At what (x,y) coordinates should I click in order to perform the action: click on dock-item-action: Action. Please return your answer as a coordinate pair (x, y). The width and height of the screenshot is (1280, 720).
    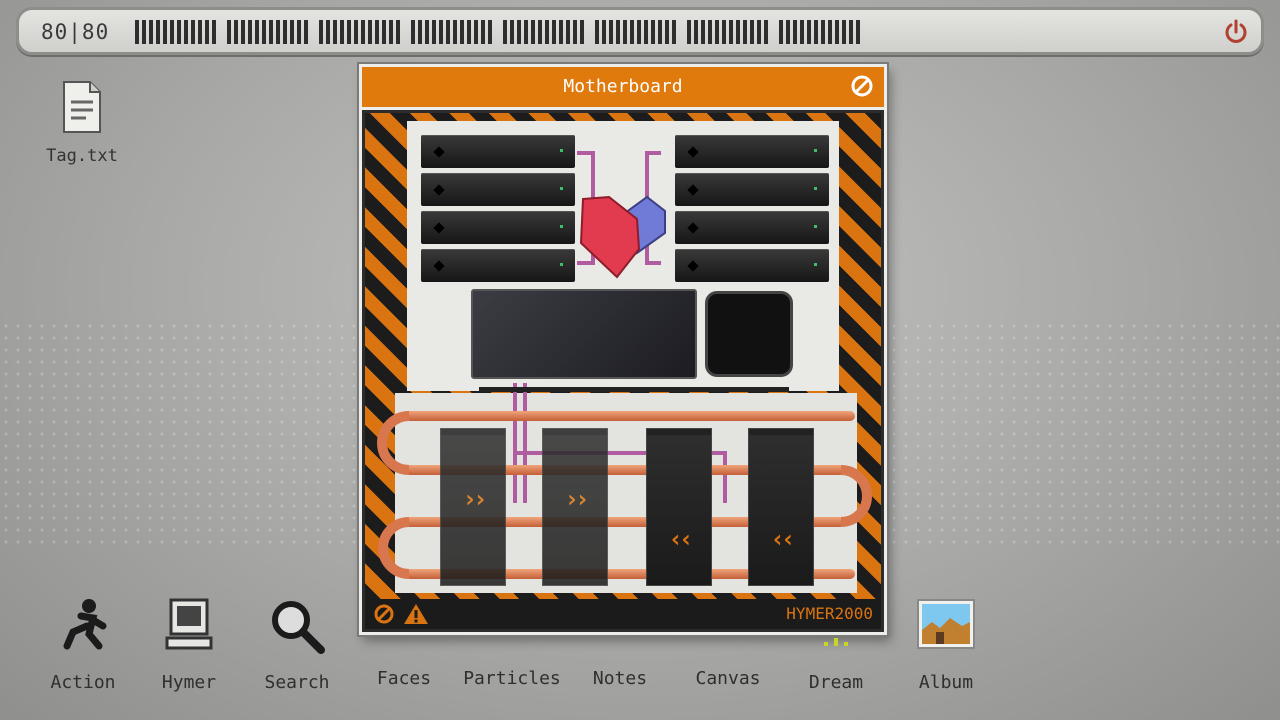
    Looking at the image, I should click on (83, 644).